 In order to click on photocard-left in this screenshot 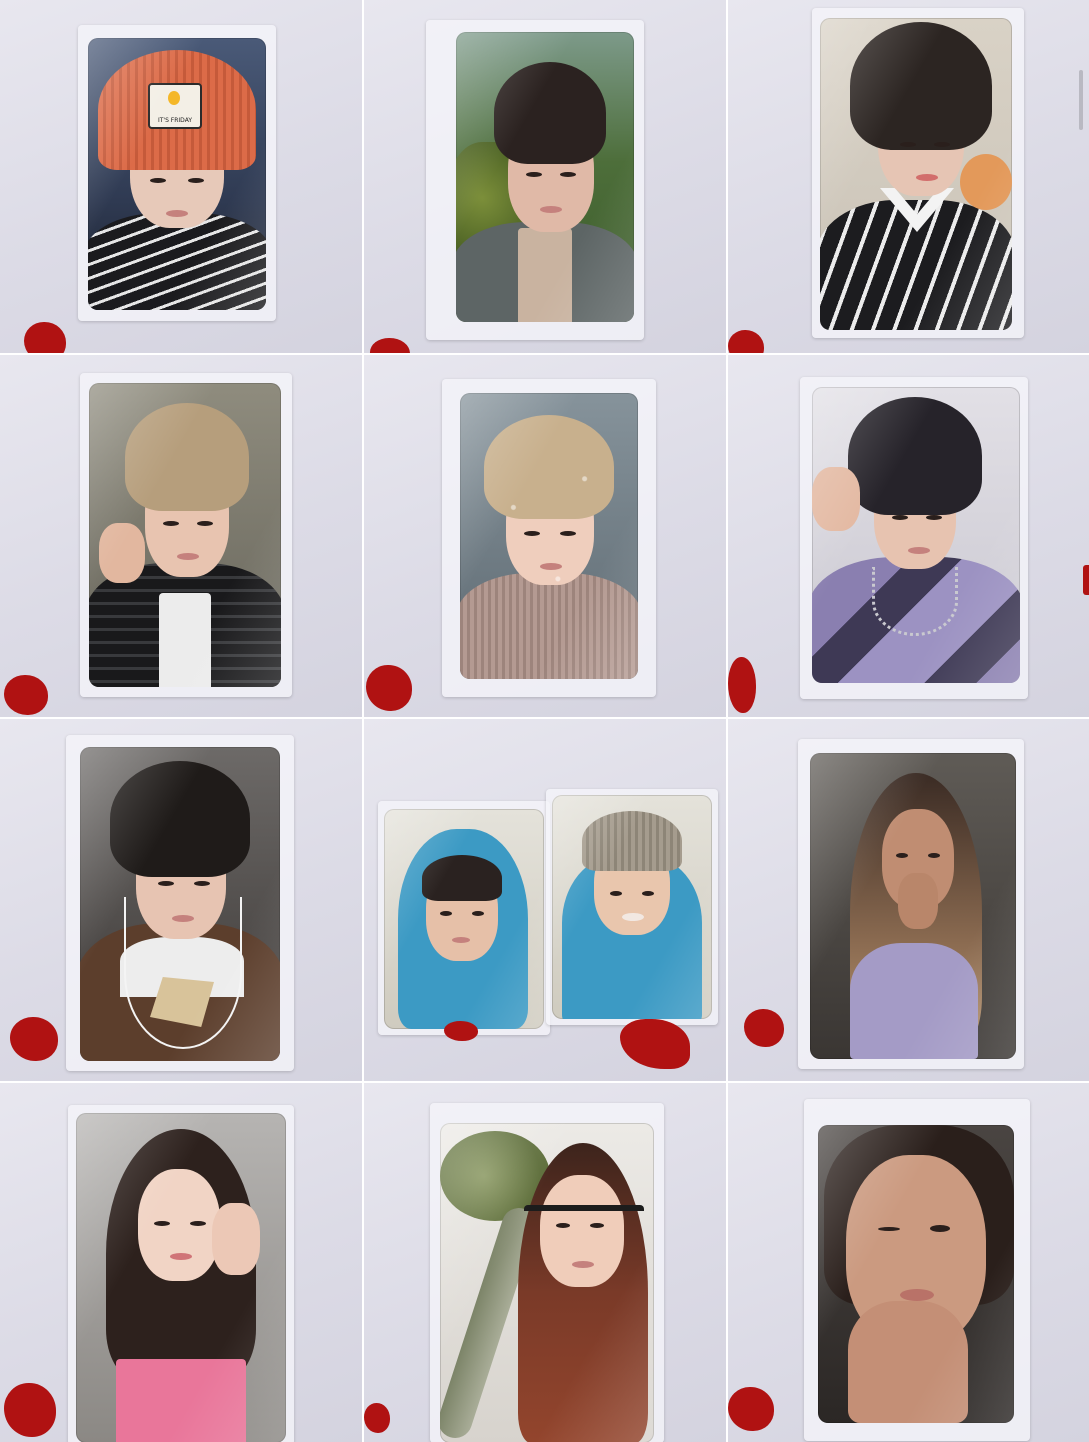, I will do `click(464, 919)`.